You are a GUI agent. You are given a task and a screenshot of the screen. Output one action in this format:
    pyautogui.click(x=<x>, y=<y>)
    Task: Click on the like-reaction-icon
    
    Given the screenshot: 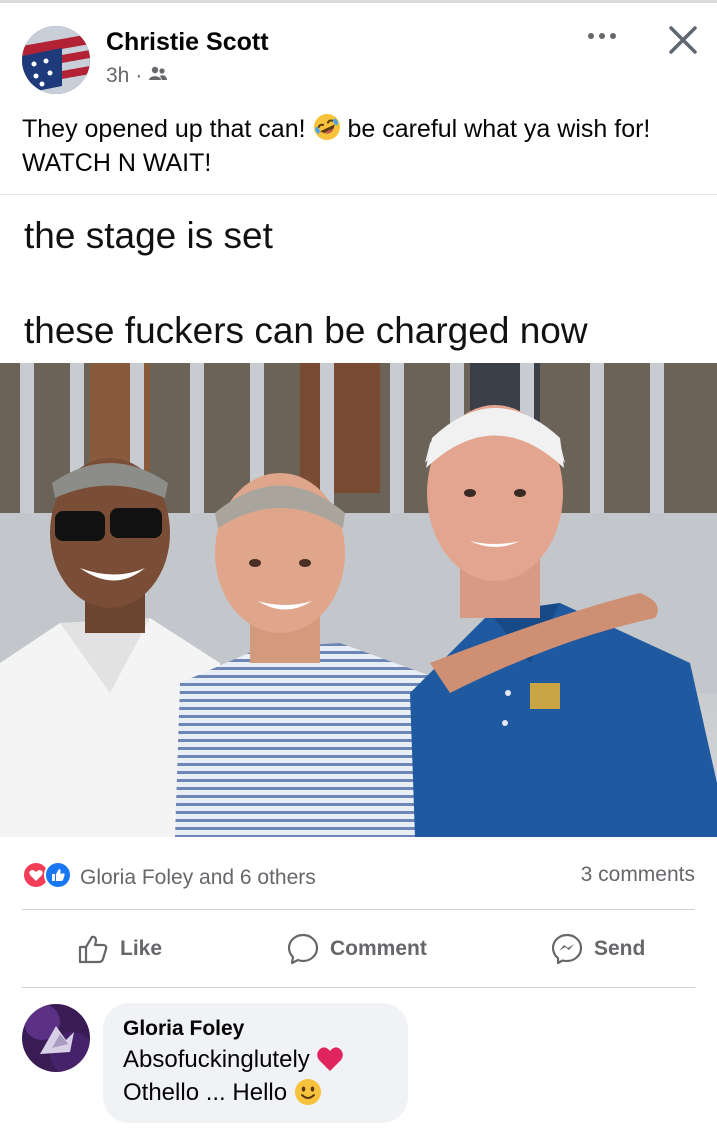 What is the action you would take?
    pyautogui.click(x=58, y=877)
    